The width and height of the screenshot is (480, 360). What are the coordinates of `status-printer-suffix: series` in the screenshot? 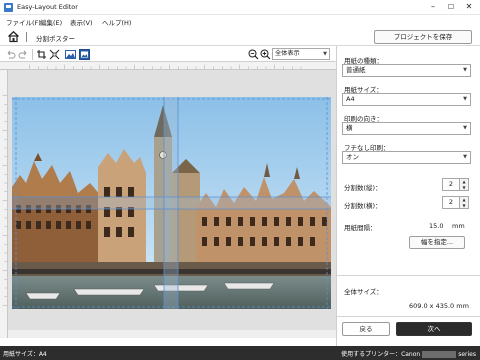 It's located at (467, 354).